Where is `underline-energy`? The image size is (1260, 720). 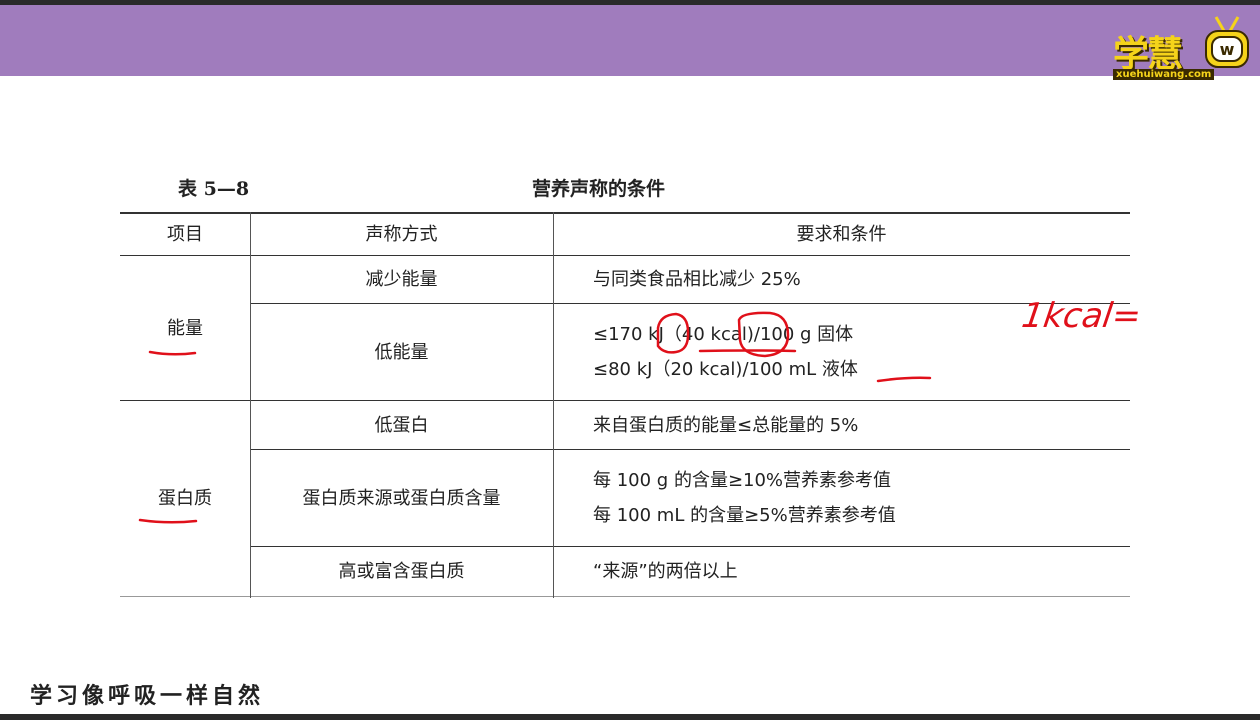
underline-energy is located at coordinates (172, 353).